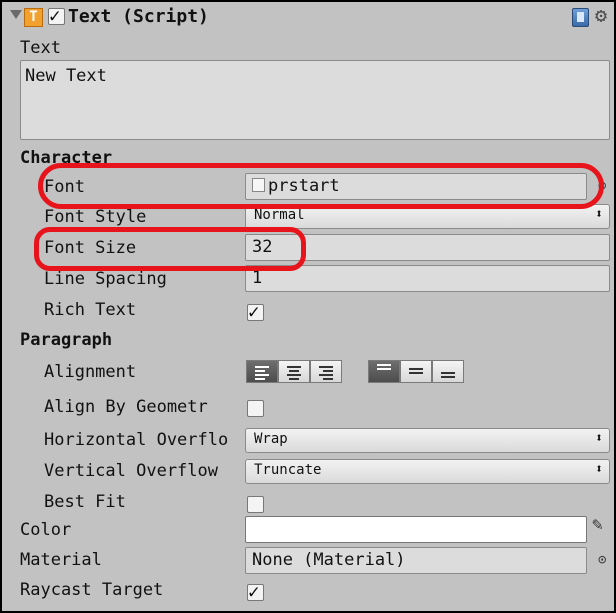  I want to click on raycast-target-label: Raycast Target, so click(92, 590).